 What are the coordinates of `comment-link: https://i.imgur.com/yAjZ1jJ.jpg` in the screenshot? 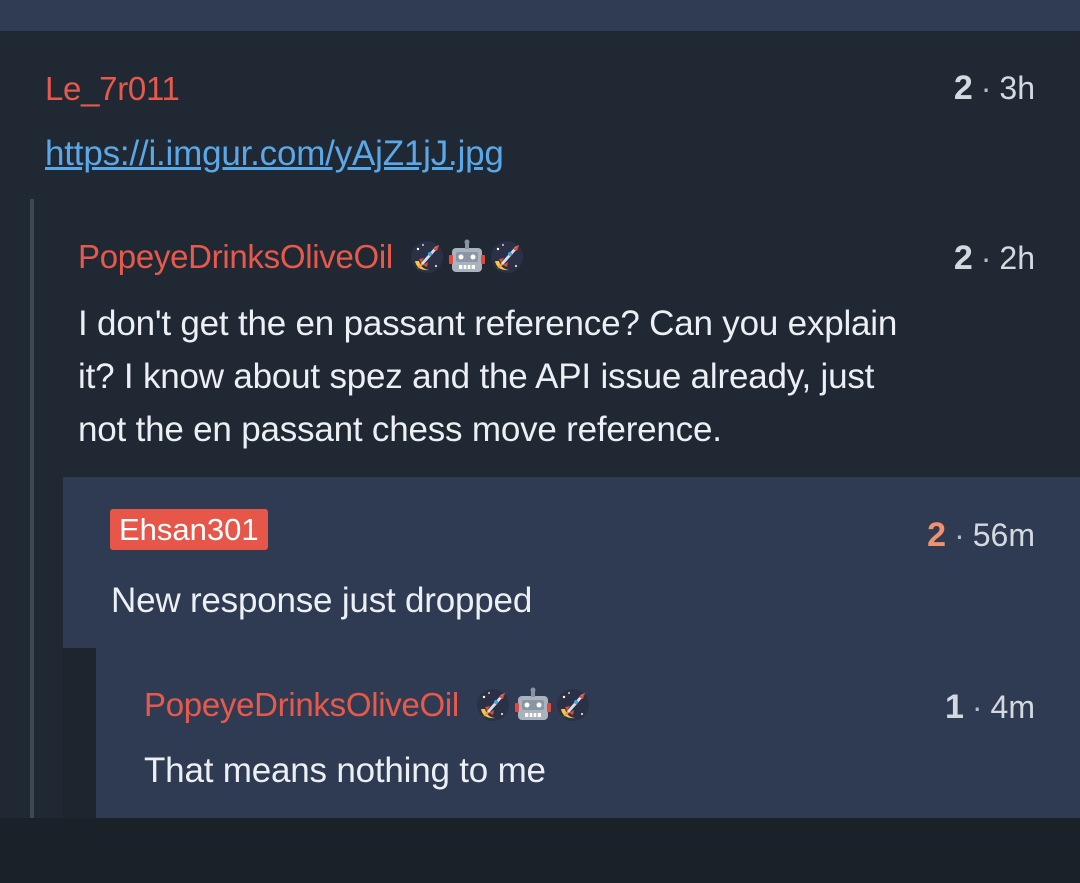 It's located at (274, 153).